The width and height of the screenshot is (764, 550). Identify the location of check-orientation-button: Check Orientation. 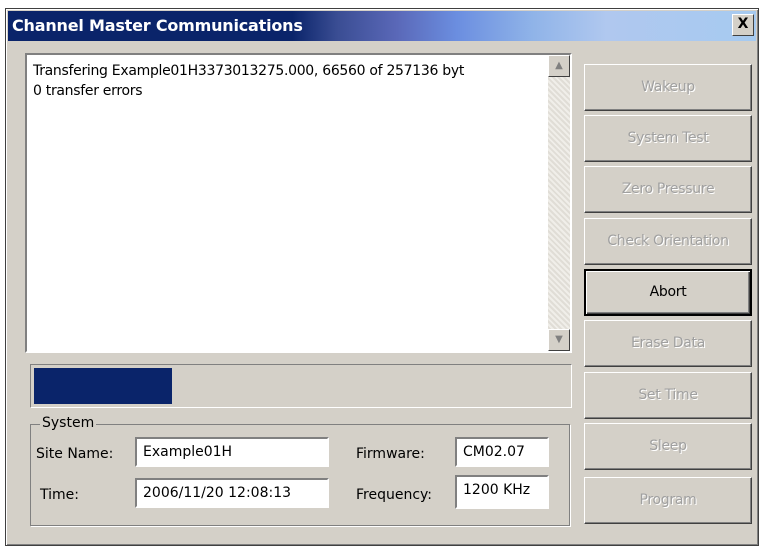
(668, 241).